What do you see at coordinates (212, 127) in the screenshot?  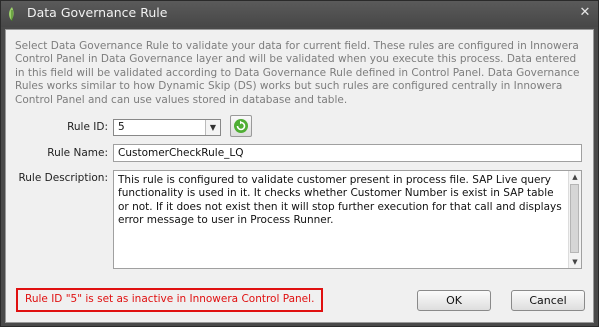 I see `chevron-down-icon: ▼` at bounding box center [212, 127].